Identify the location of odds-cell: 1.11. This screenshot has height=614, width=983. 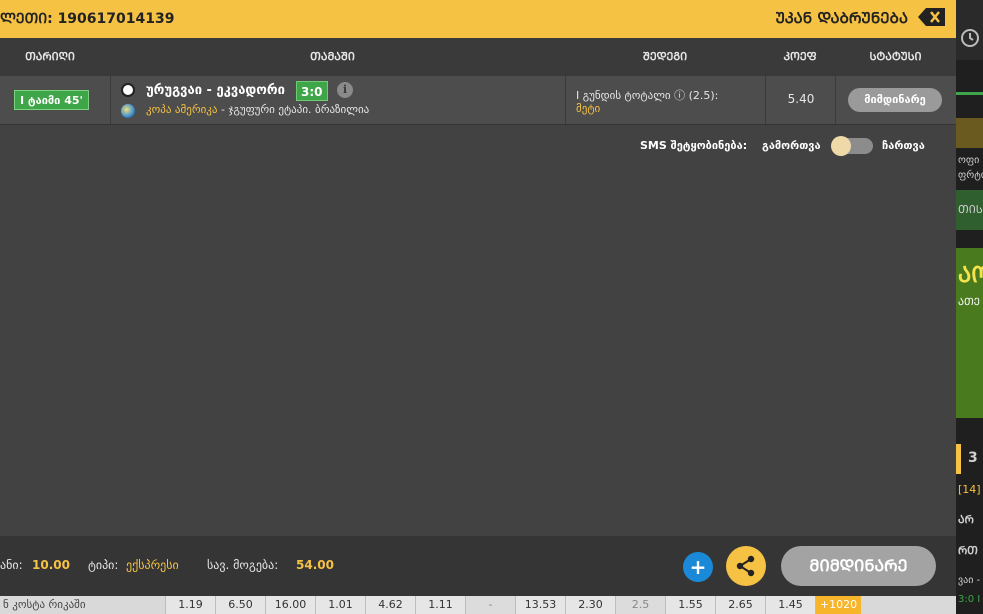
(440, 605).